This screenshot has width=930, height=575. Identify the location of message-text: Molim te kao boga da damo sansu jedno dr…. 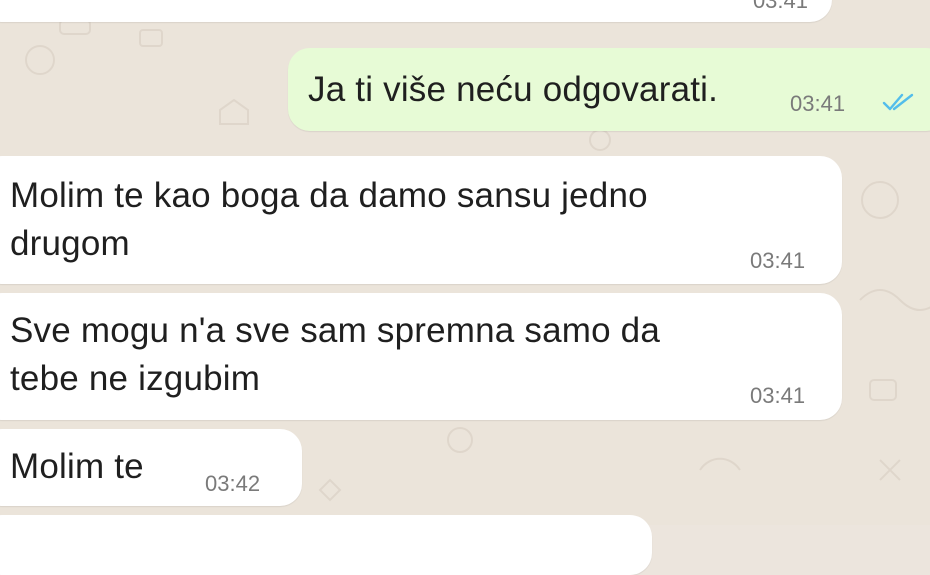
(329, 219).